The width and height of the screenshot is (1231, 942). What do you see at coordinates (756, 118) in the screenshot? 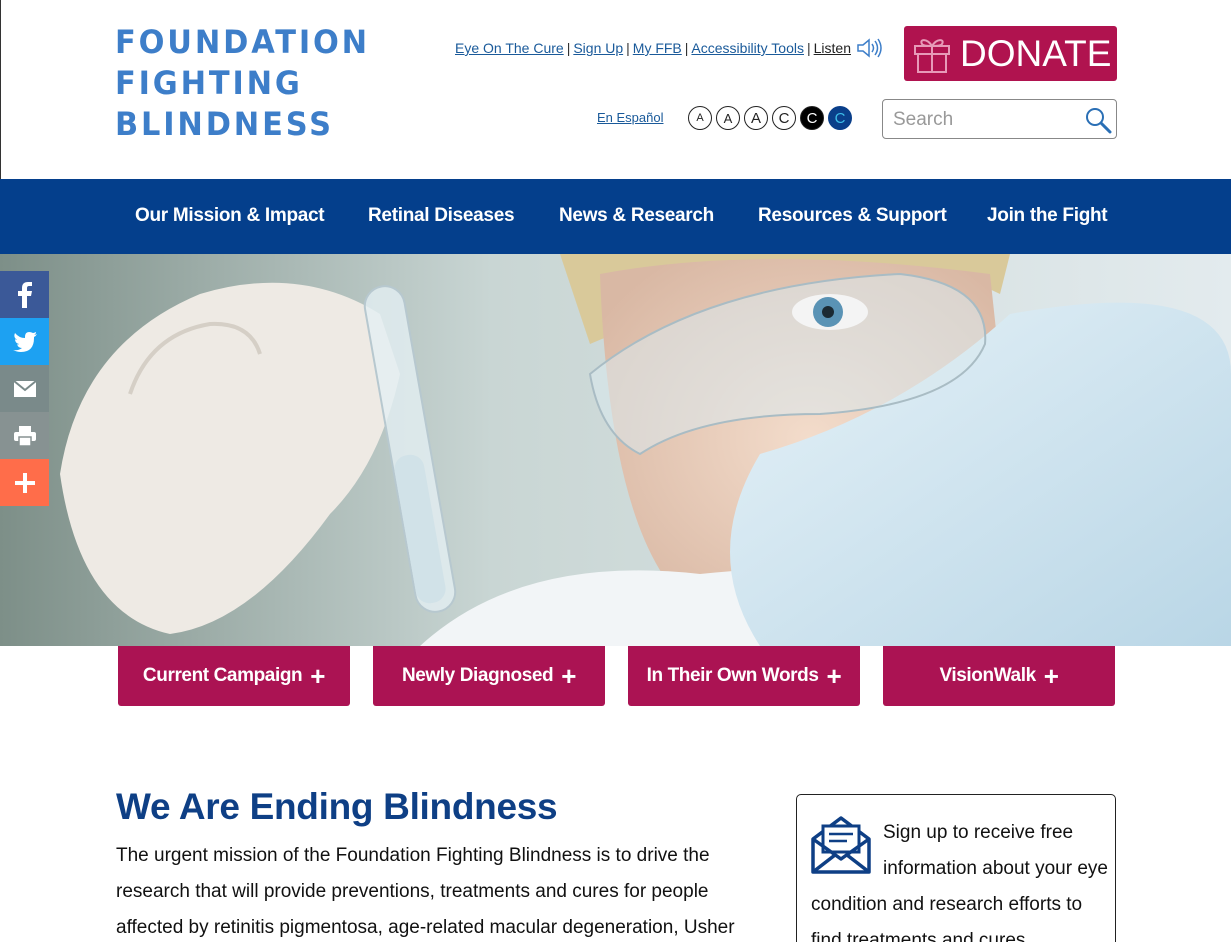
I see `text-size-large-toggle: A` at bounding box center [756, 118].